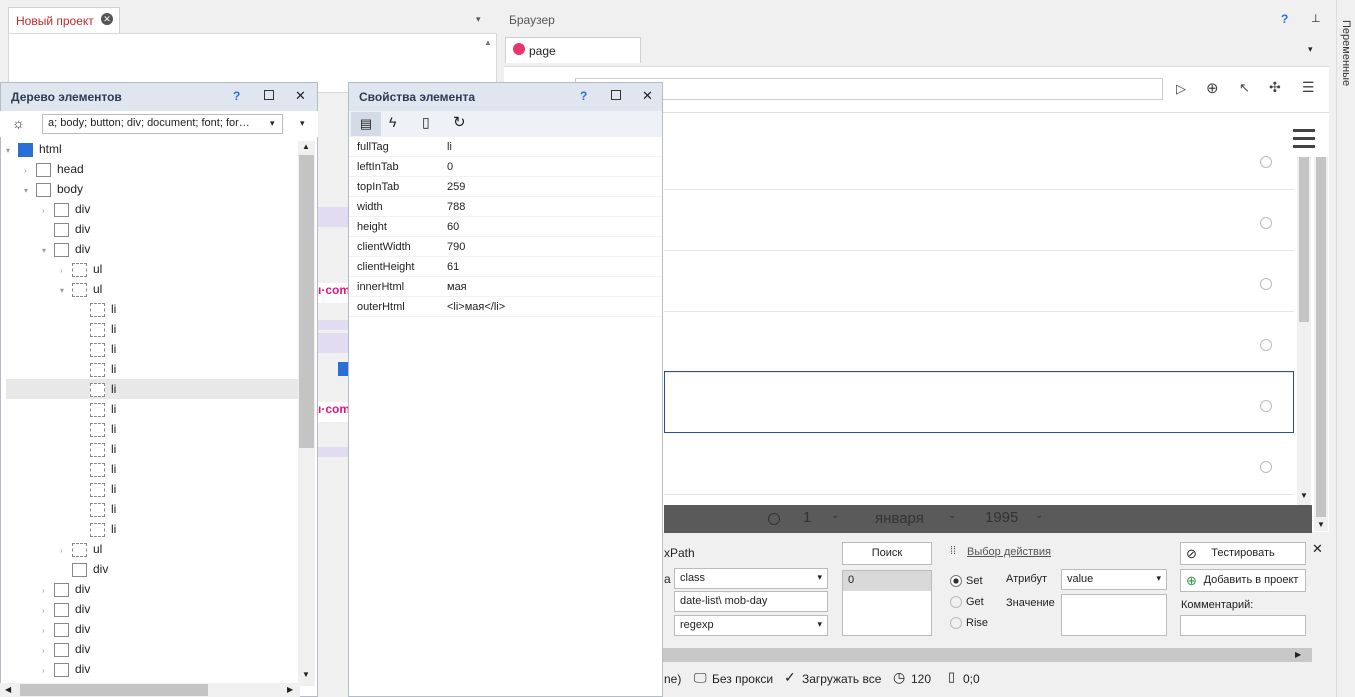 The width and height of the screenshot is (1355, 697). I want to click on tree-node: div, so click(152, 569).